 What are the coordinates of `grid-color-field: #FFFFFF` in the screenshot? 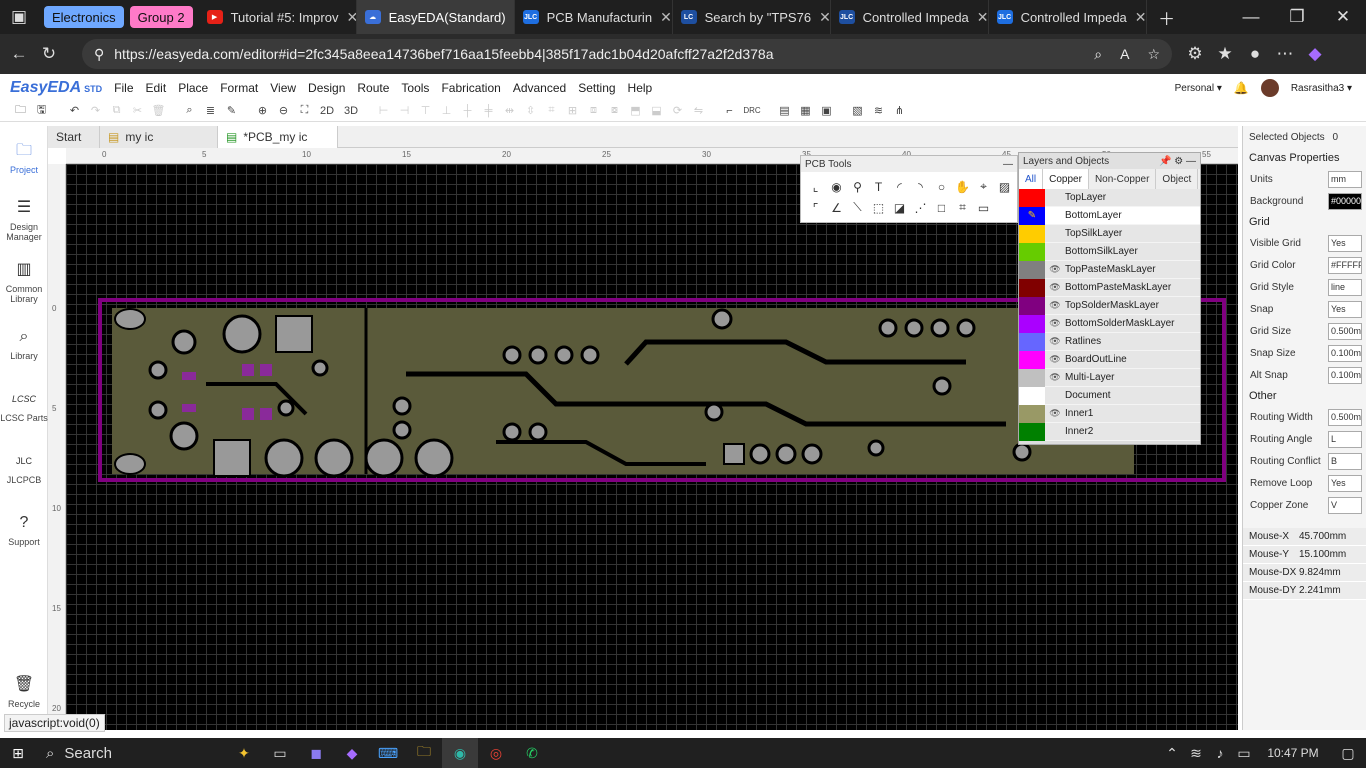 It's located at (1345, 265).